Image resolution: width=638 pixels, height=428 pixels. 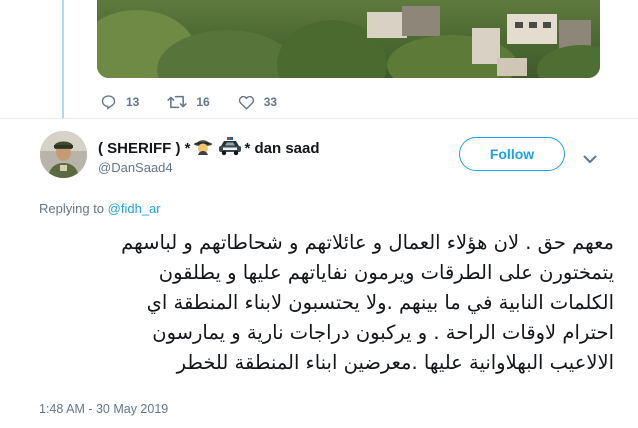 I want to click on previous-tweet-actions: 13 16 33, so click(x=202, y=102).